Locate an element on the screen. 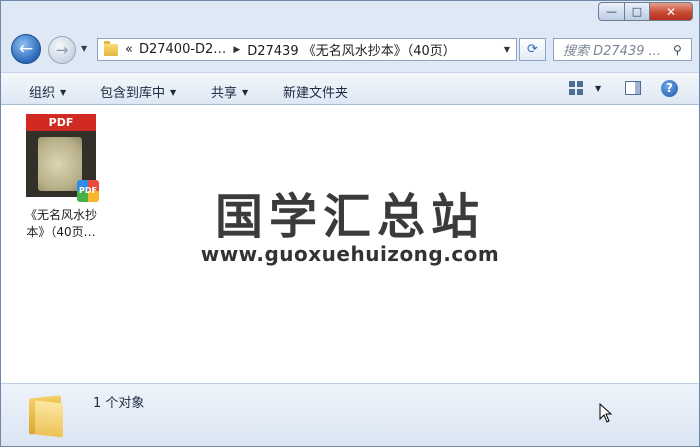 This screenshot has width=700, height=447. share-menu: 共享 ▼ is located at coordinates (229, 91).